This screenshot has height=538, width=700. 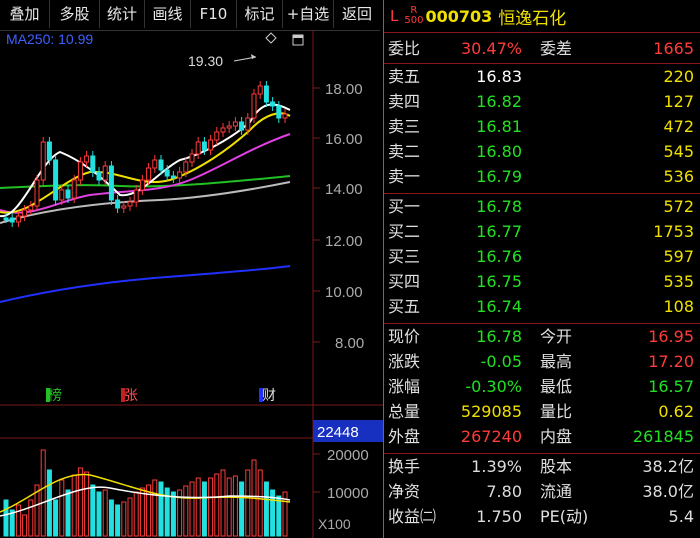 I want to click on total-volume: 529085, so click(x=491, y=411).